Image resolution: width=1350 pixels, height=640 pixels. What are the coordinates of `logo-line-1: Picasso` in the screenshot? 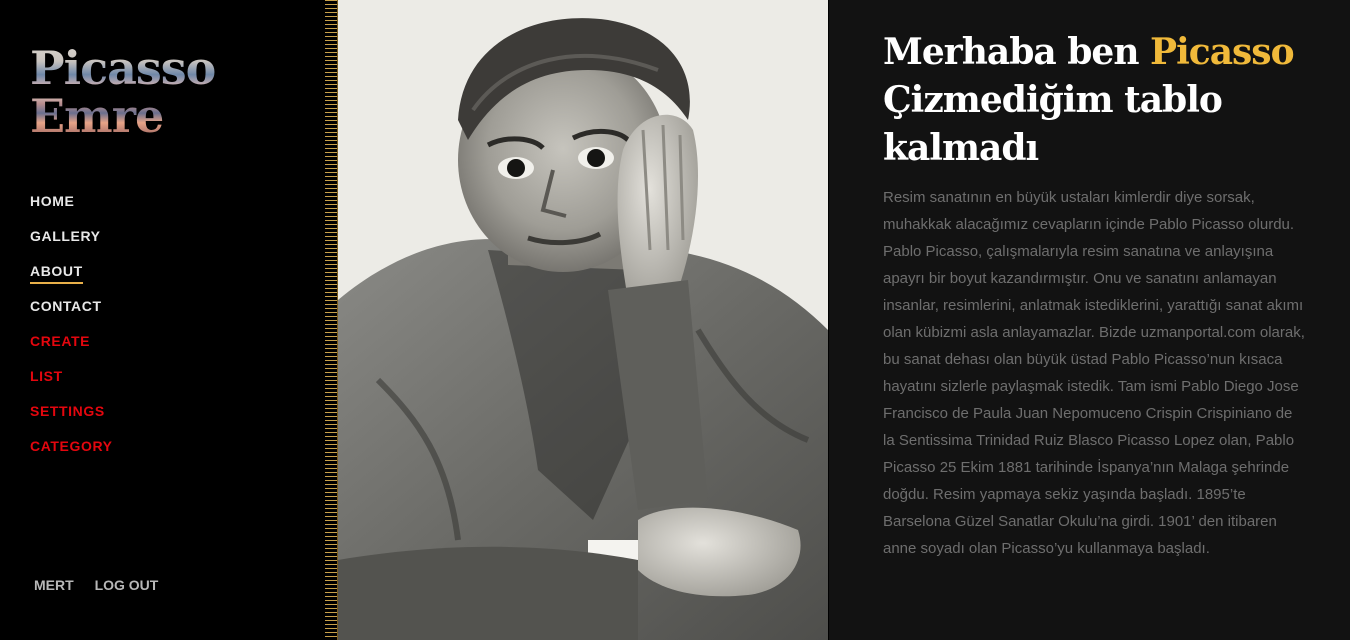 It's located at (123, 68).